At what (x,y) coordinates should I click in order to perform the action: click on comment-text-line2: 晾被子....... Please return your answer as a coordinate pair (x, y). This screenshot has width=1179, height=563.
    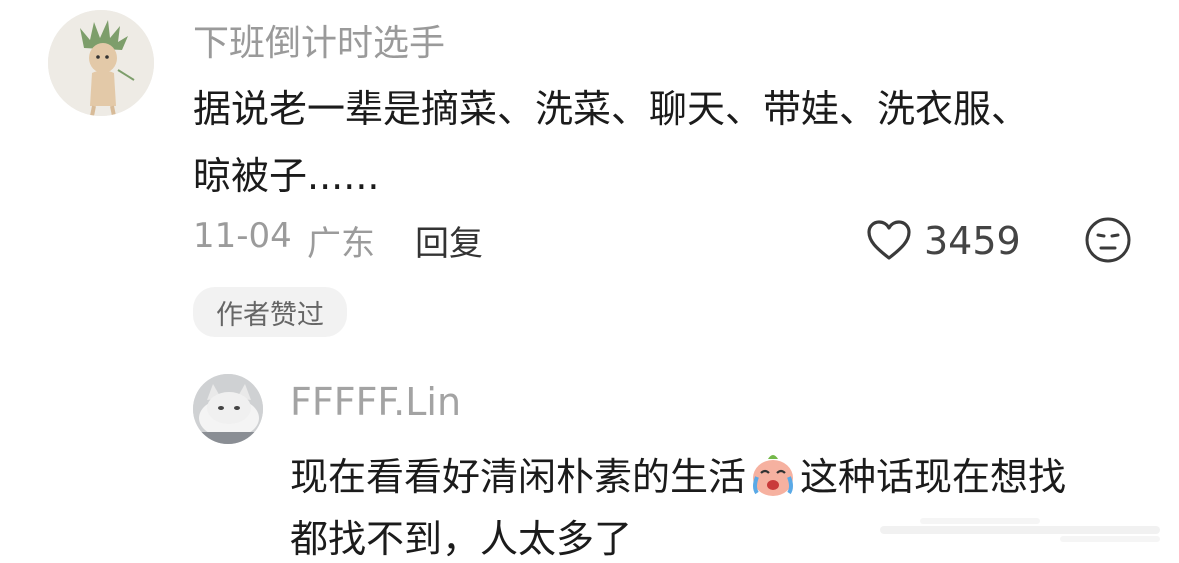
    Looking at the image, I should click on (286, 176).